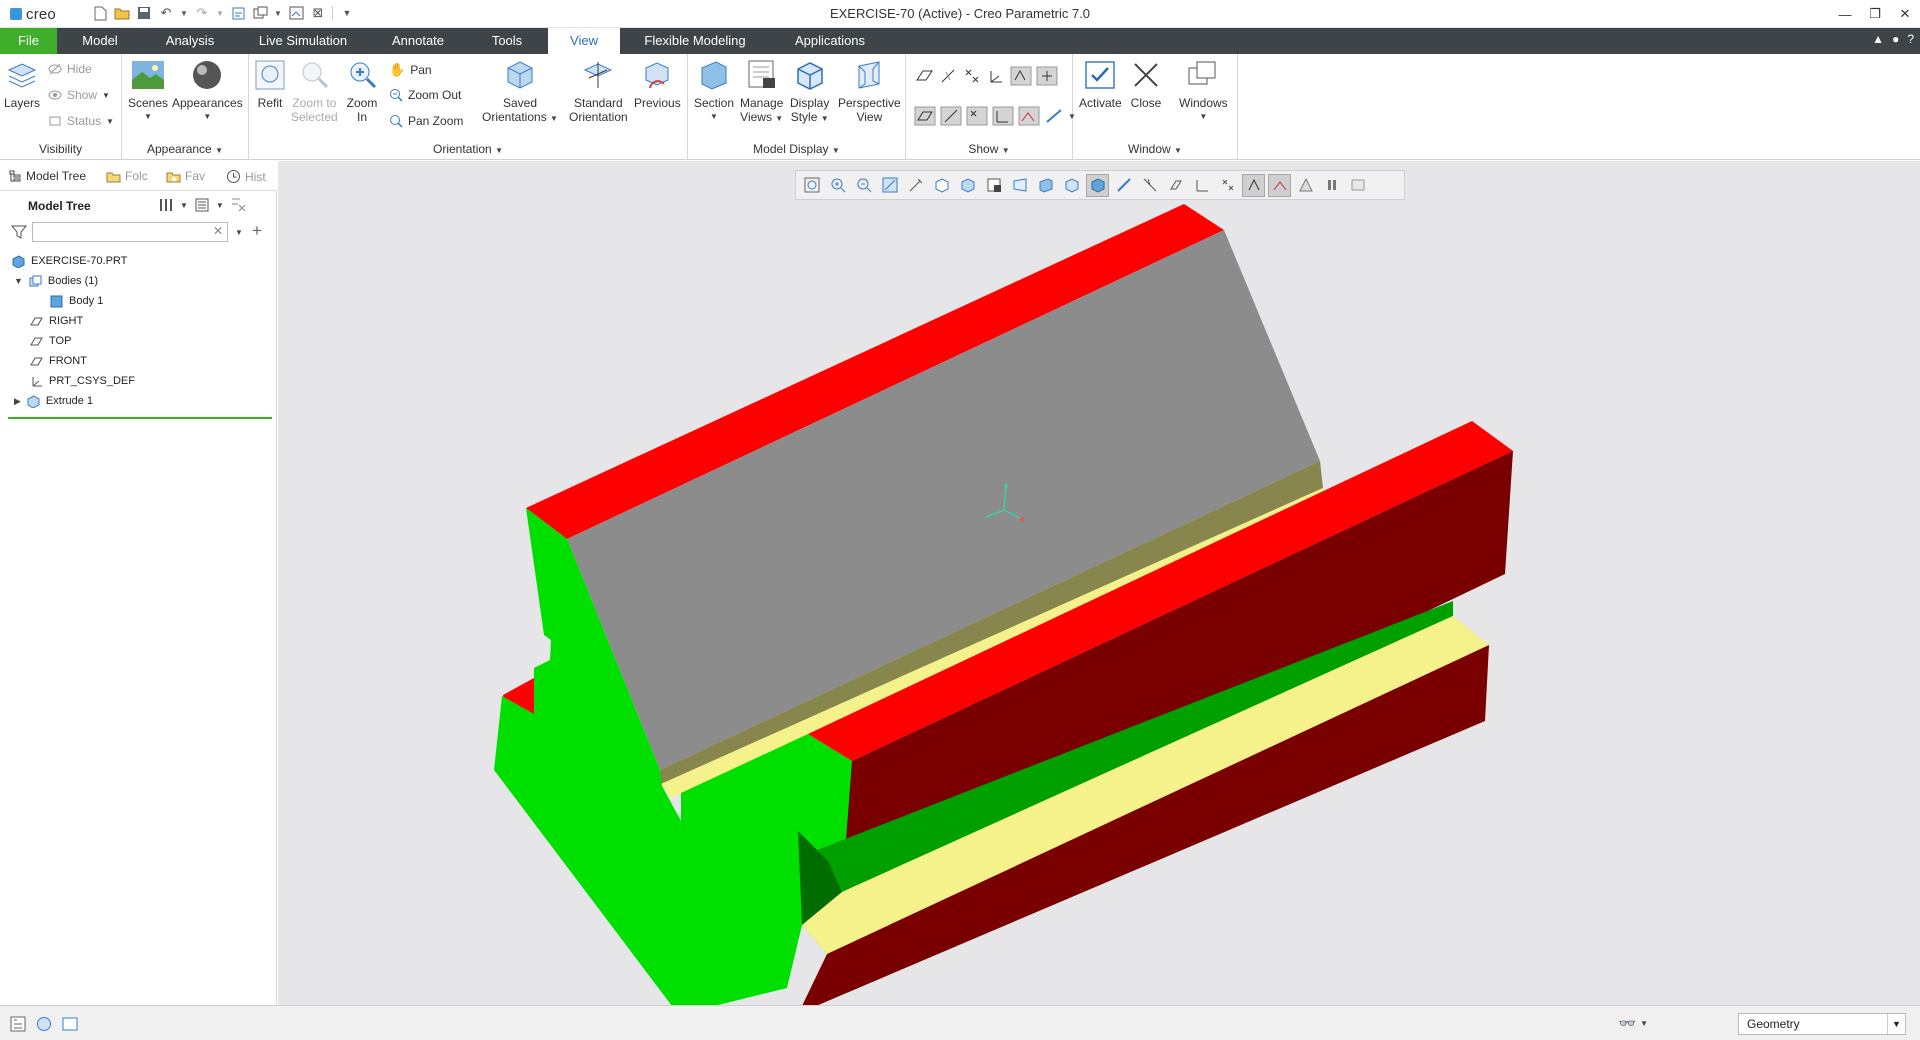 The height and width of the screenshot is (1040, 1920). Describe the element at coordinates (81, 121) in the screenshot. I see `status-button: Status ▼` at that location.